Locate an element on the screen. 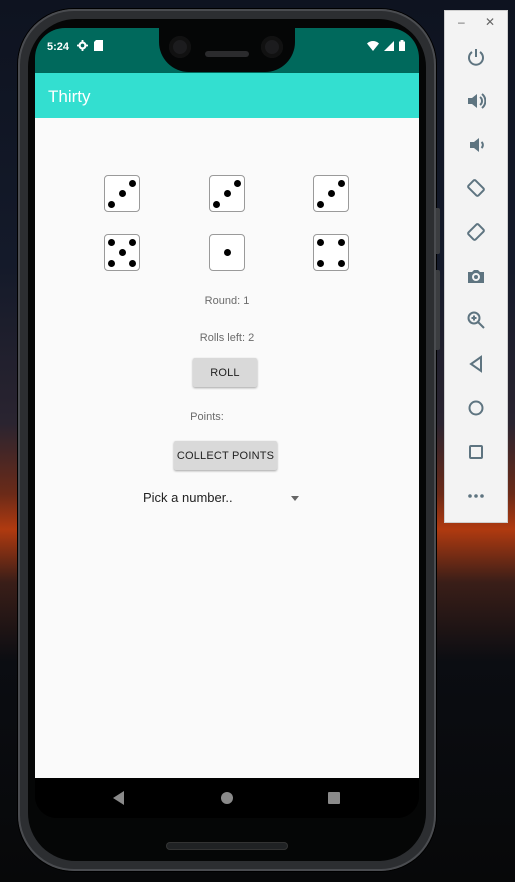  spinner-arrow-icon is located at coordinates (295, 498).